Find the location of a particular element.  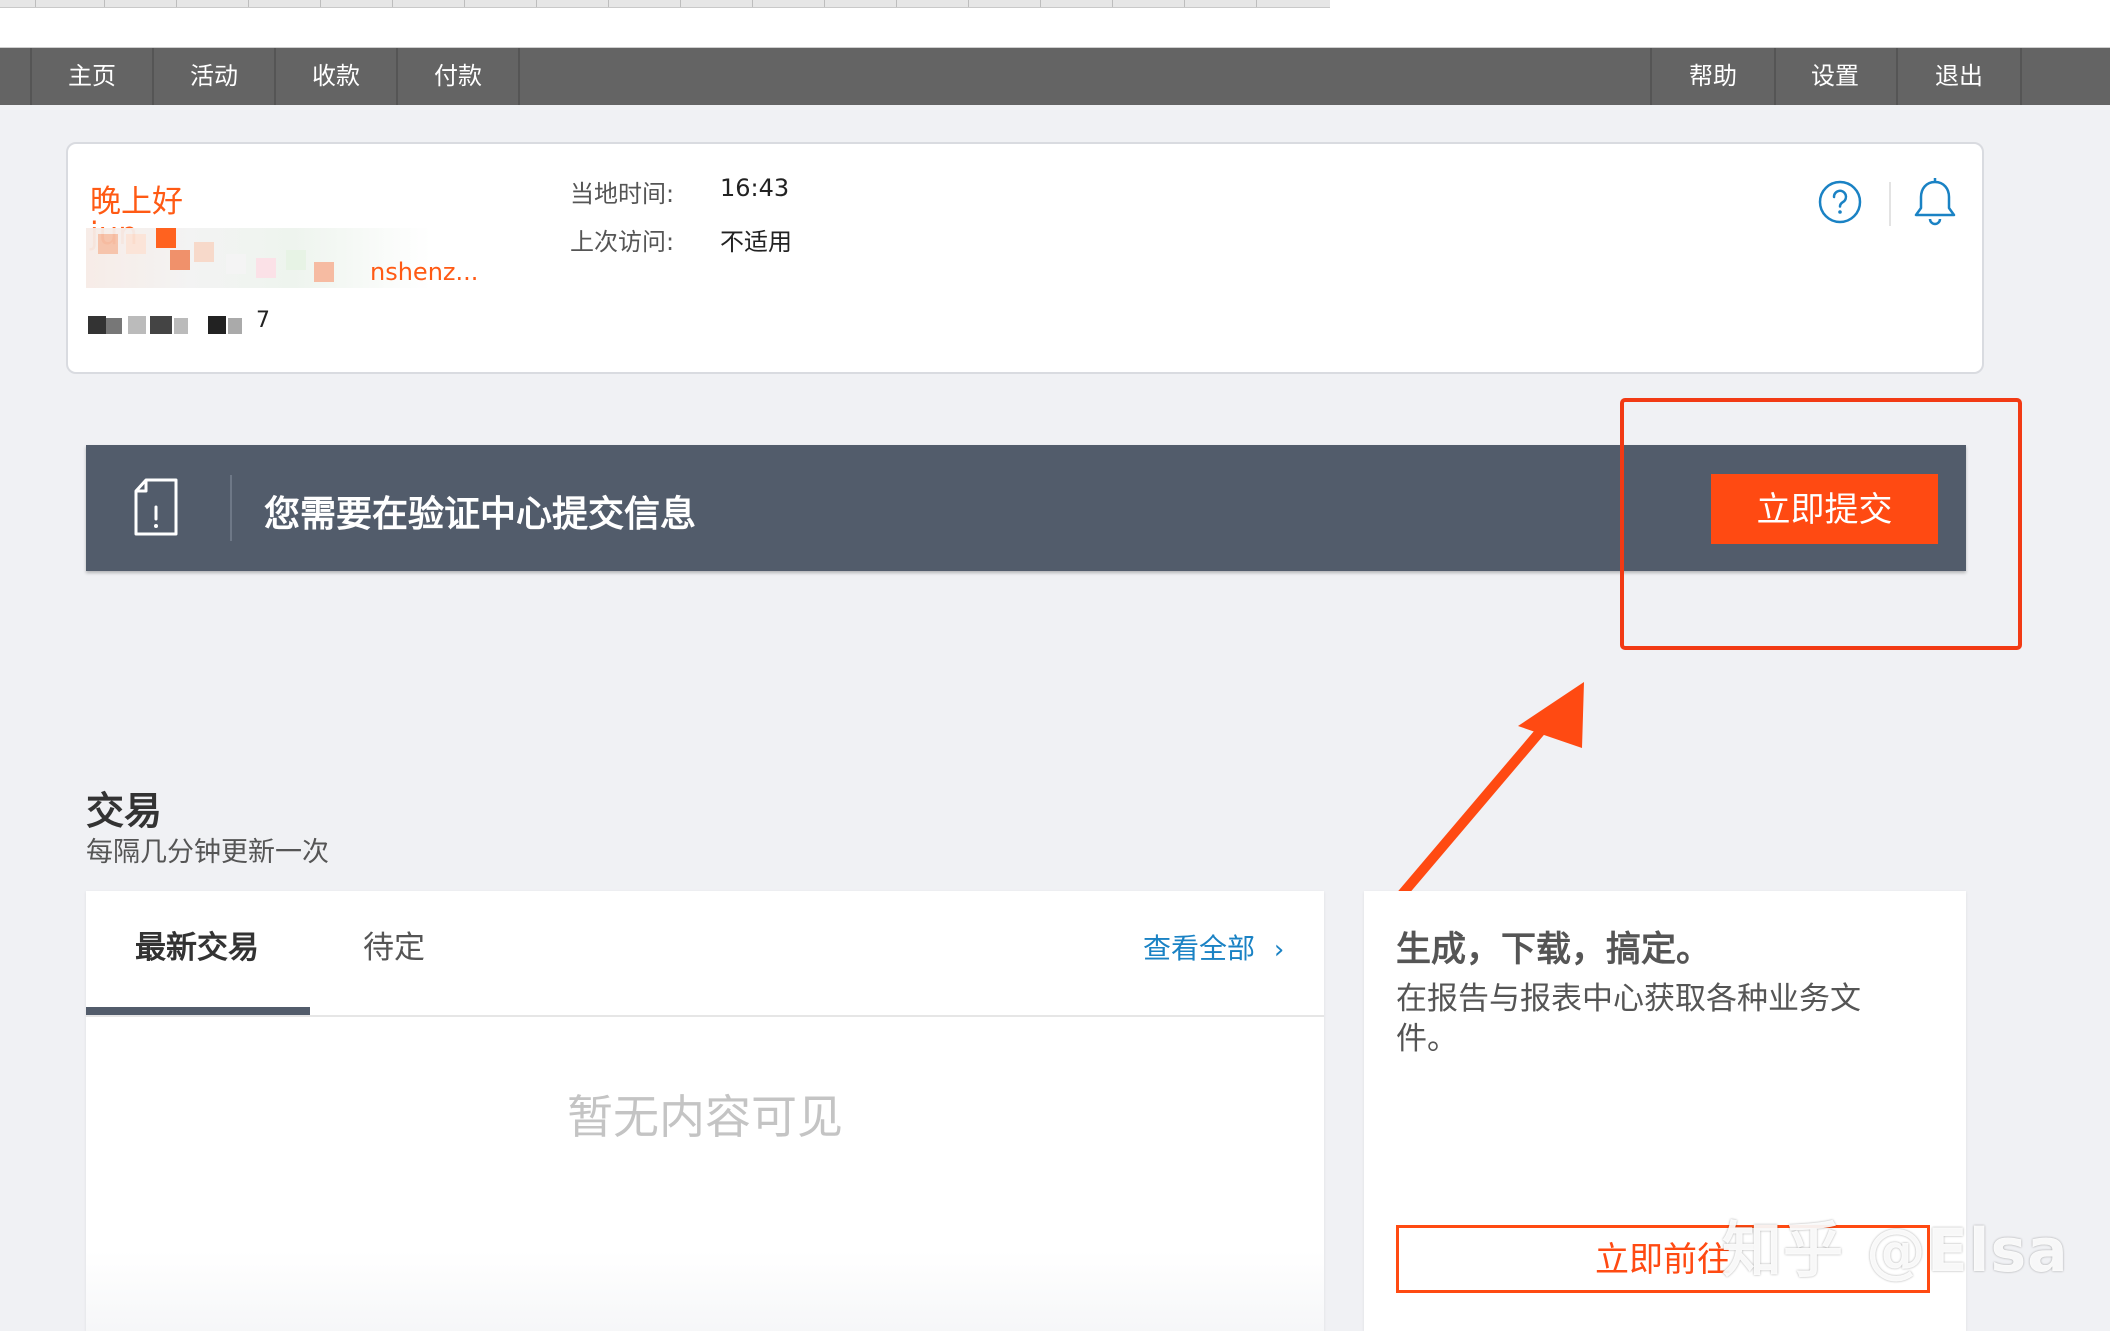

tabs-divider is located at coordinates (705, 1016).